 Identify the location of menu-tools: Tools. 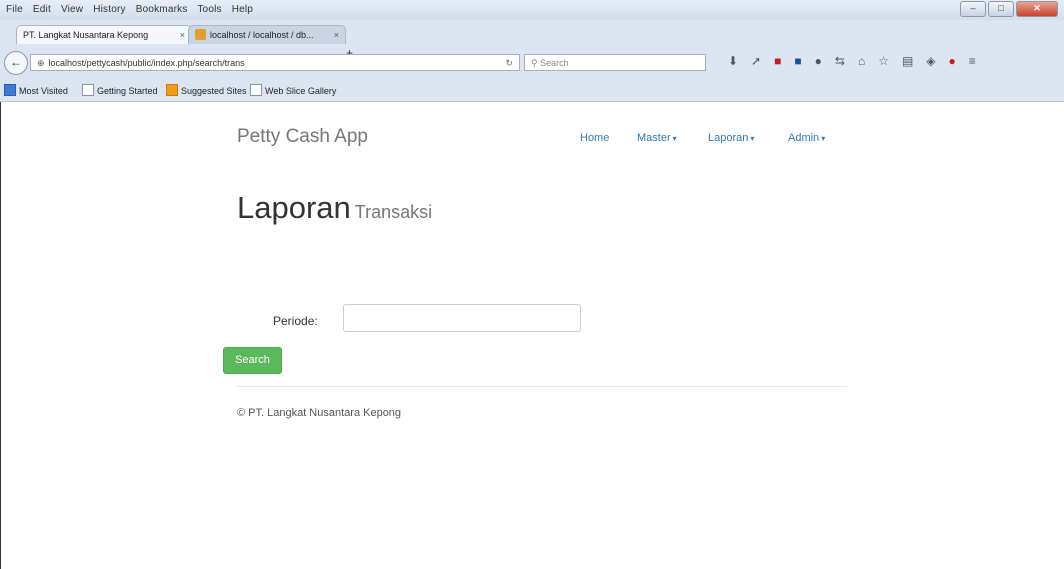
(209, 9).